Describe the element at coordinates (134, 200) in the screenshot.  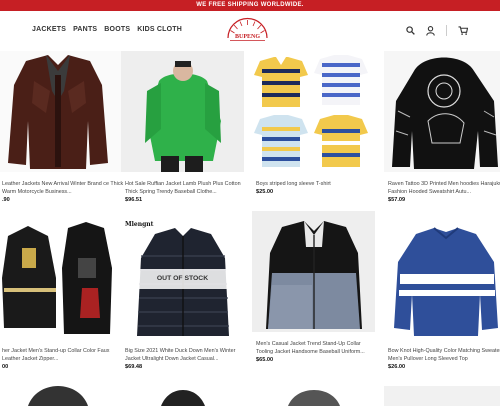
I see `product-price: $96.51` at that location.